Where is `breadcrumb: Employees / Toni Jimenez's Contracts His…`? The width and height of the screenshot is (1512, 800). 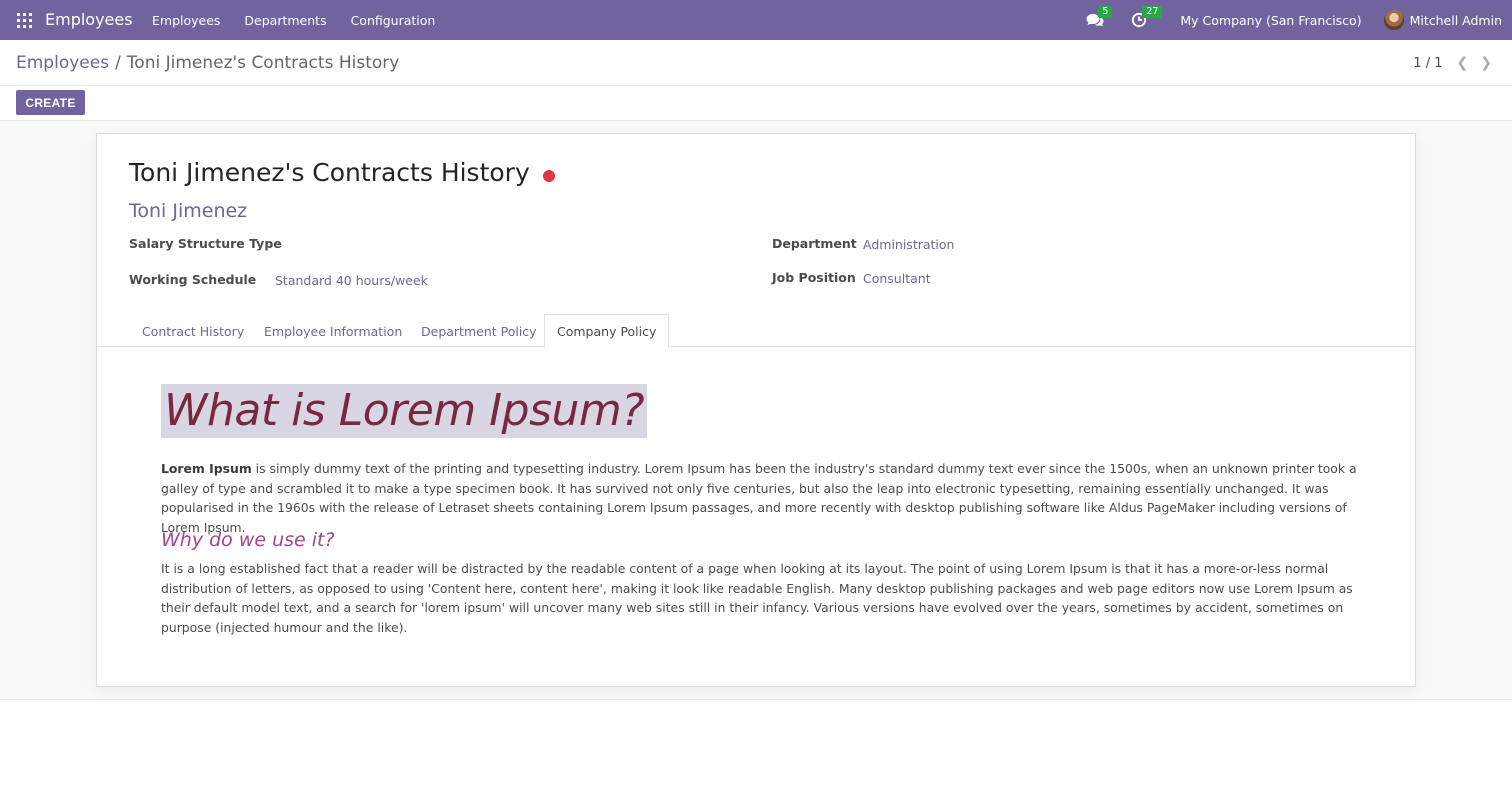 breadcrumb: Employees / Toni Jimenez's Contracts His… is located at coordinates (207, 63).